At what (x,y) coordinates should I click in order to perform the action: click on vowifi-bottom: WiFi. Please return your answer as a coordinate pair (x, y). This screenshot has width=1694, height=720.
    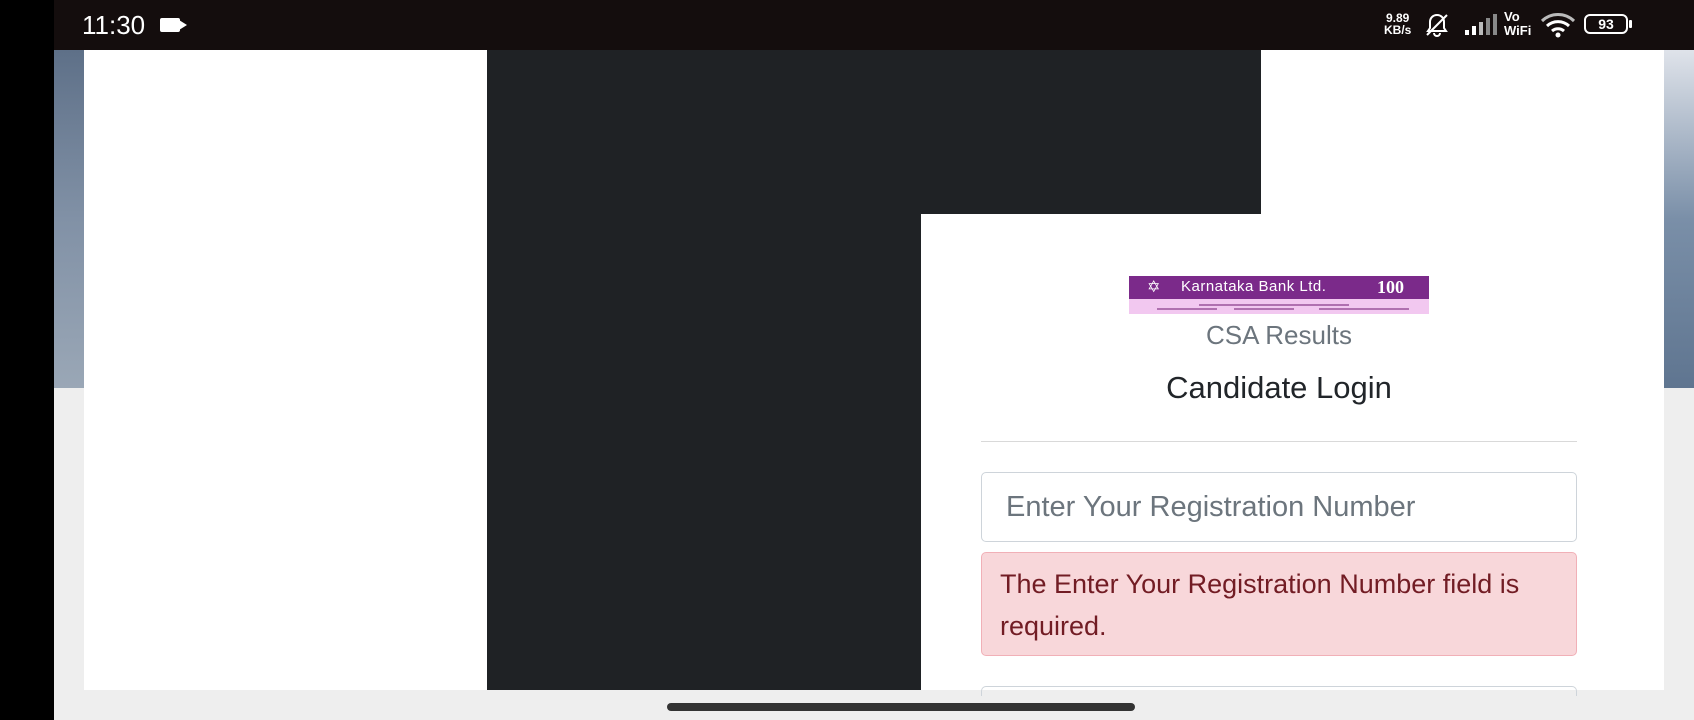
    Looking at the image, I should click on (1518, 30).